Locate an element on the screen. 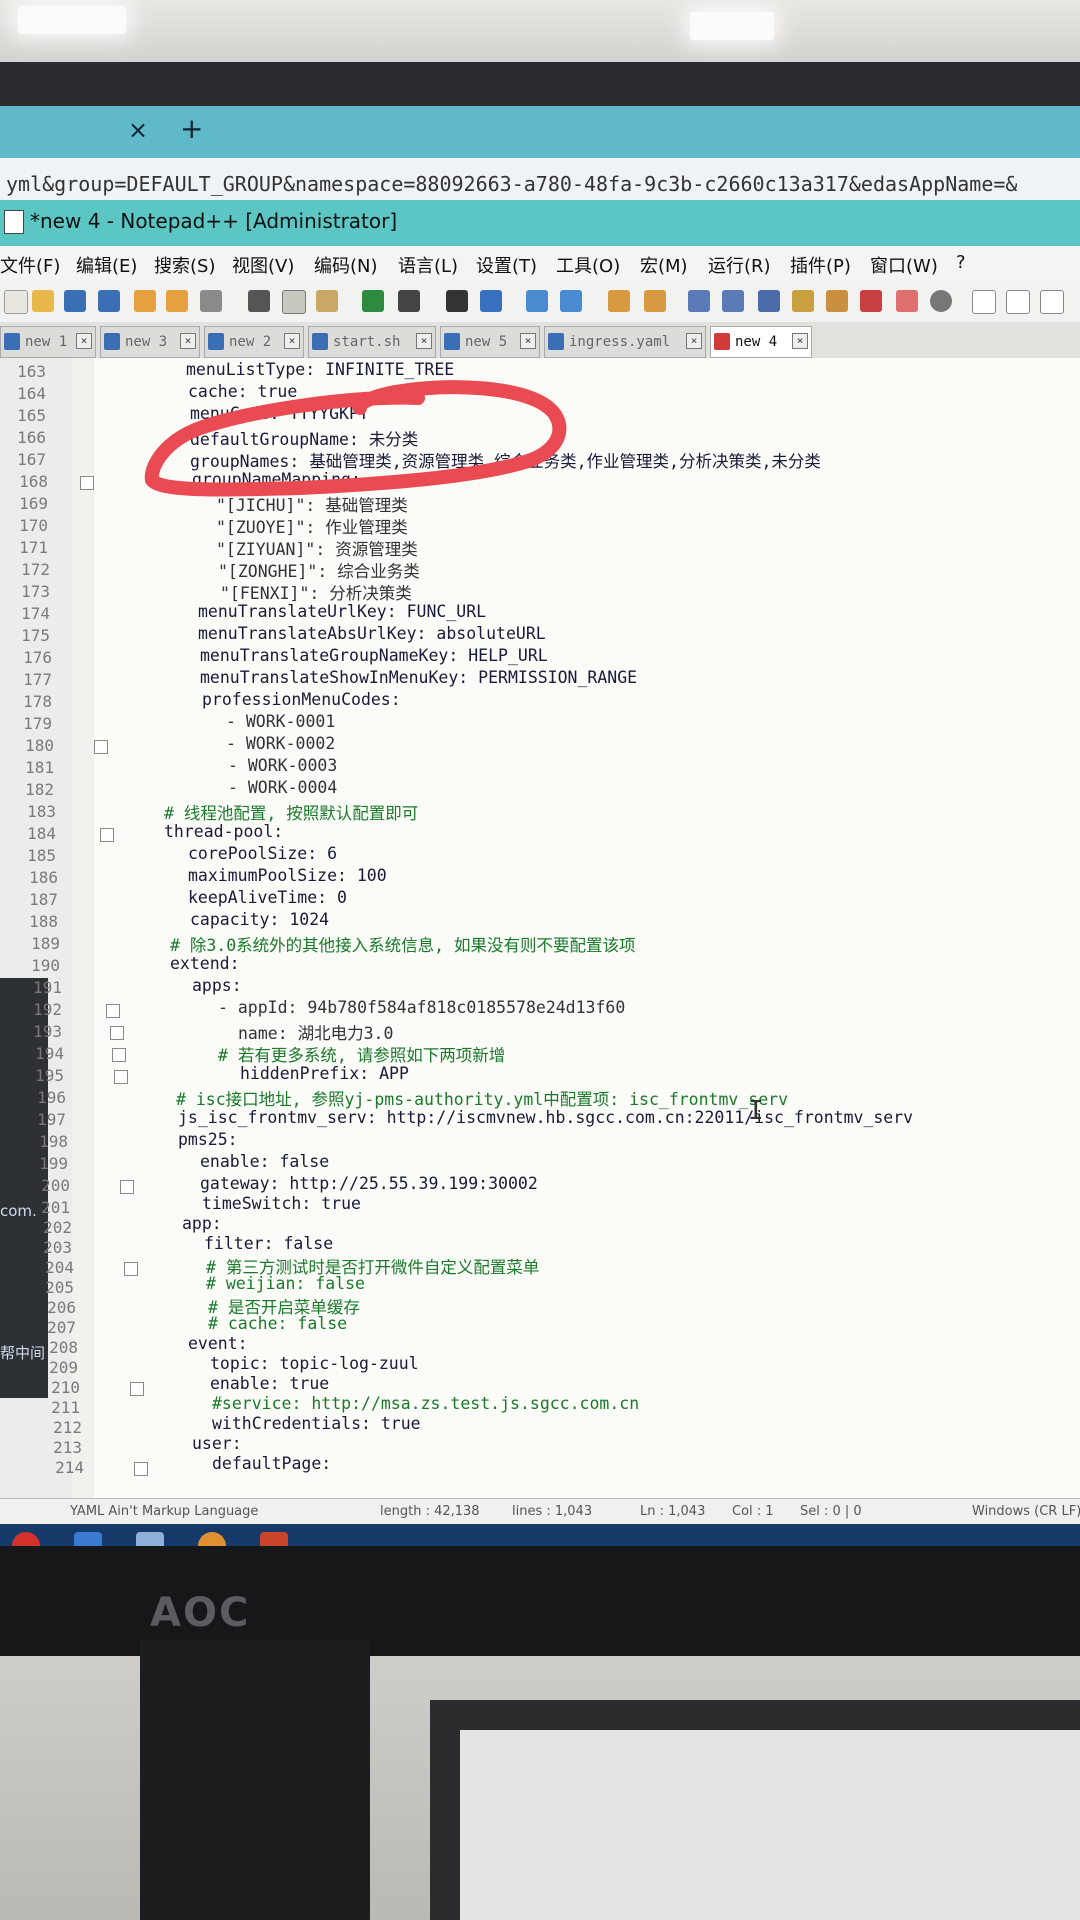 The height and width of the screenshot is (1920, 1080). light-object is located at coordinates (770, 1825).